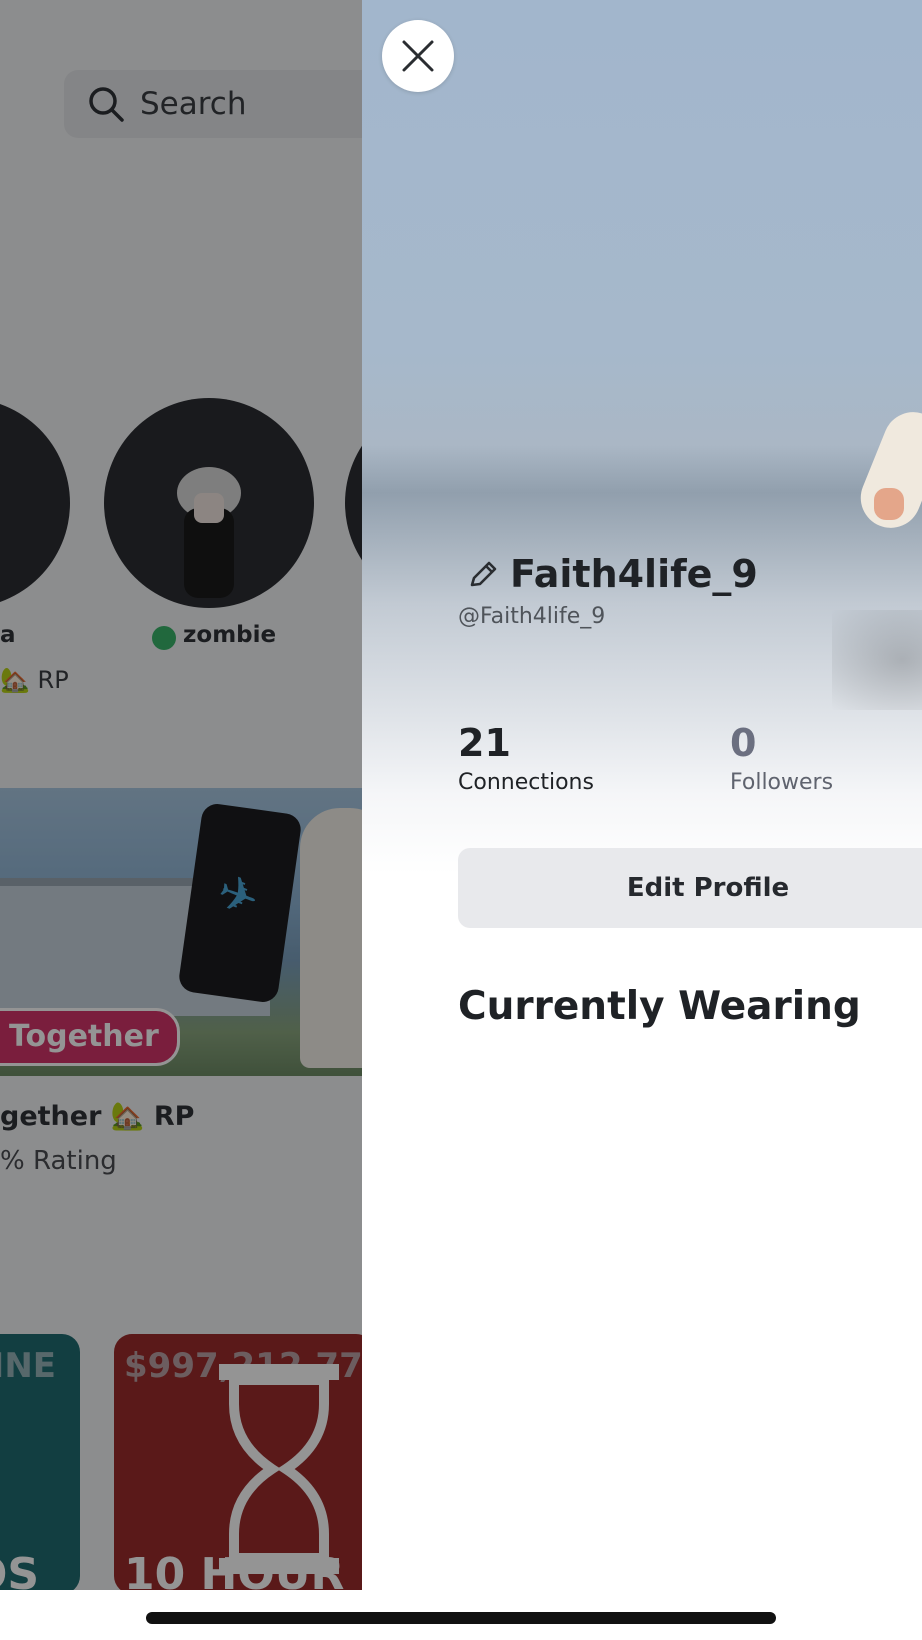 This screenshot has height=1640, width=922. I want to click on close-icon, so click(418, 56).